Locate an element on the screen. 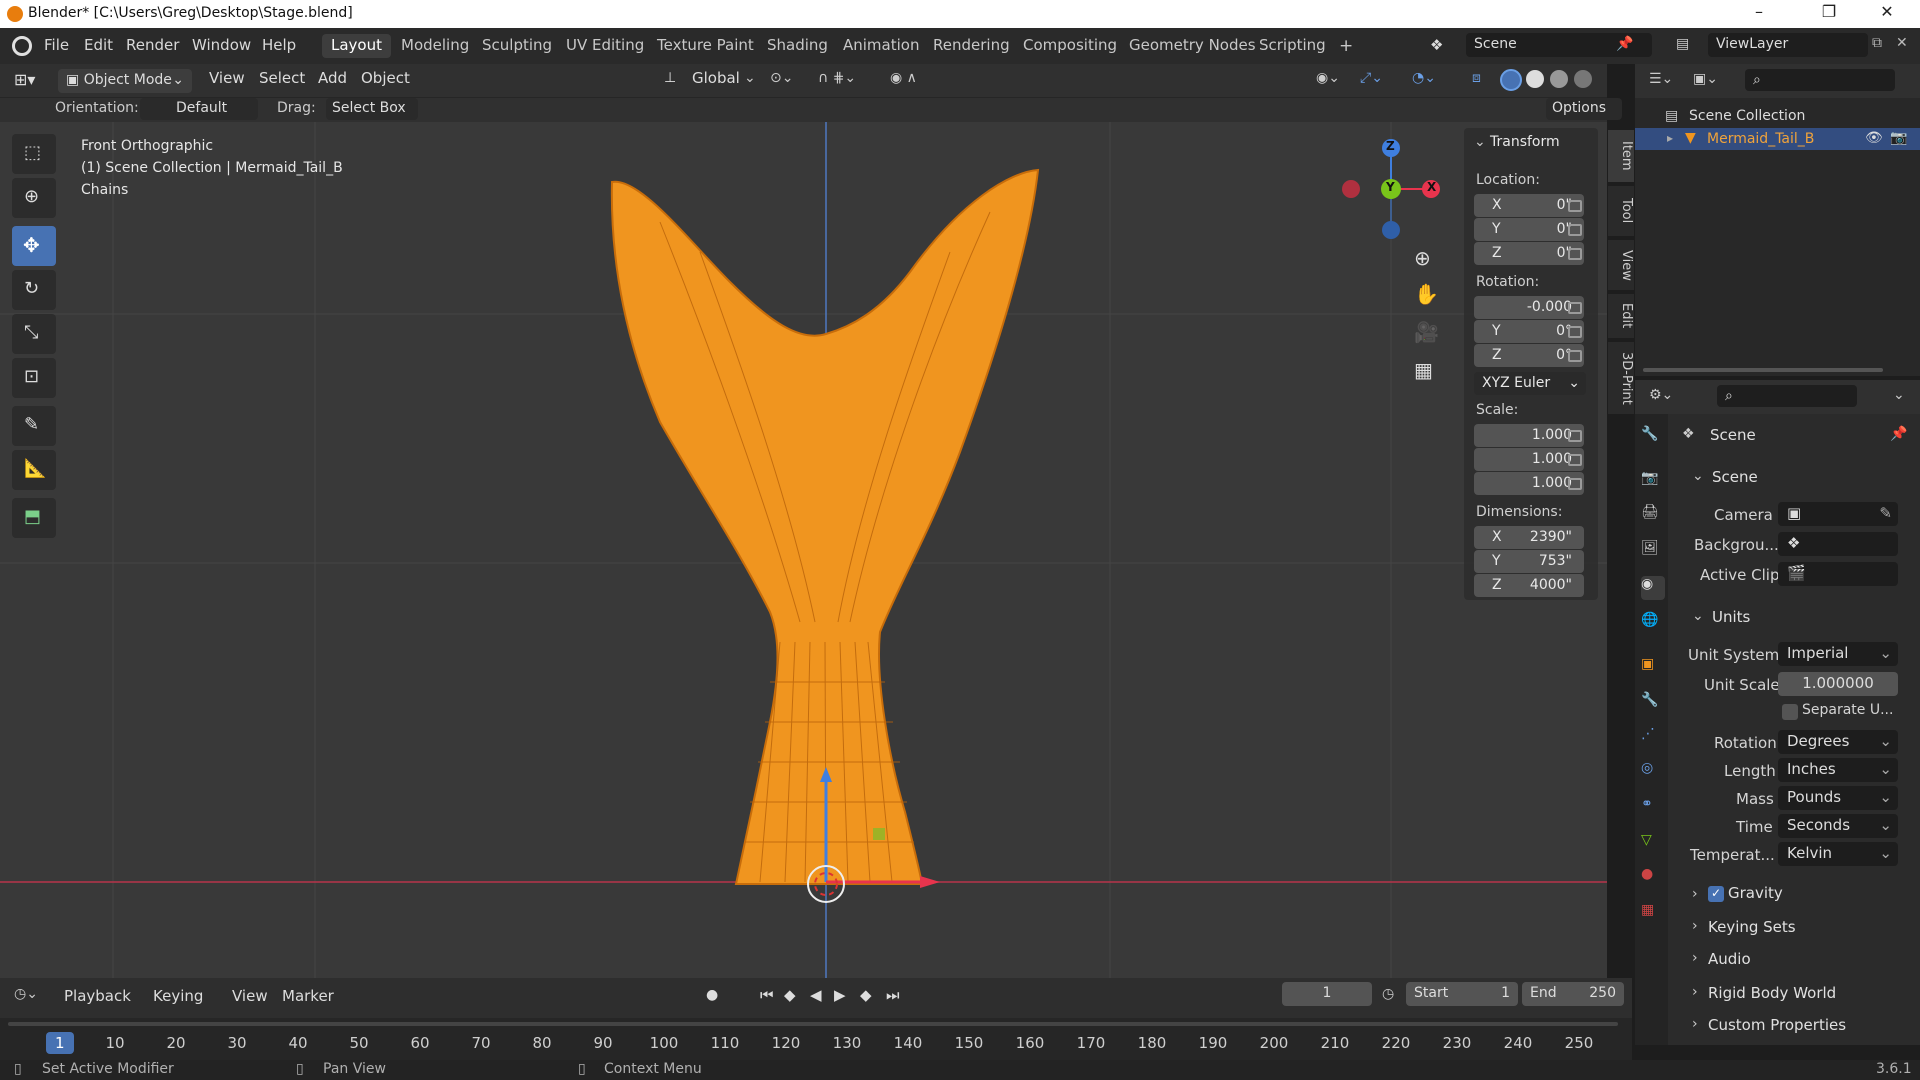  start-frame-field: Start 1 is located at coordinates (1462, 994).